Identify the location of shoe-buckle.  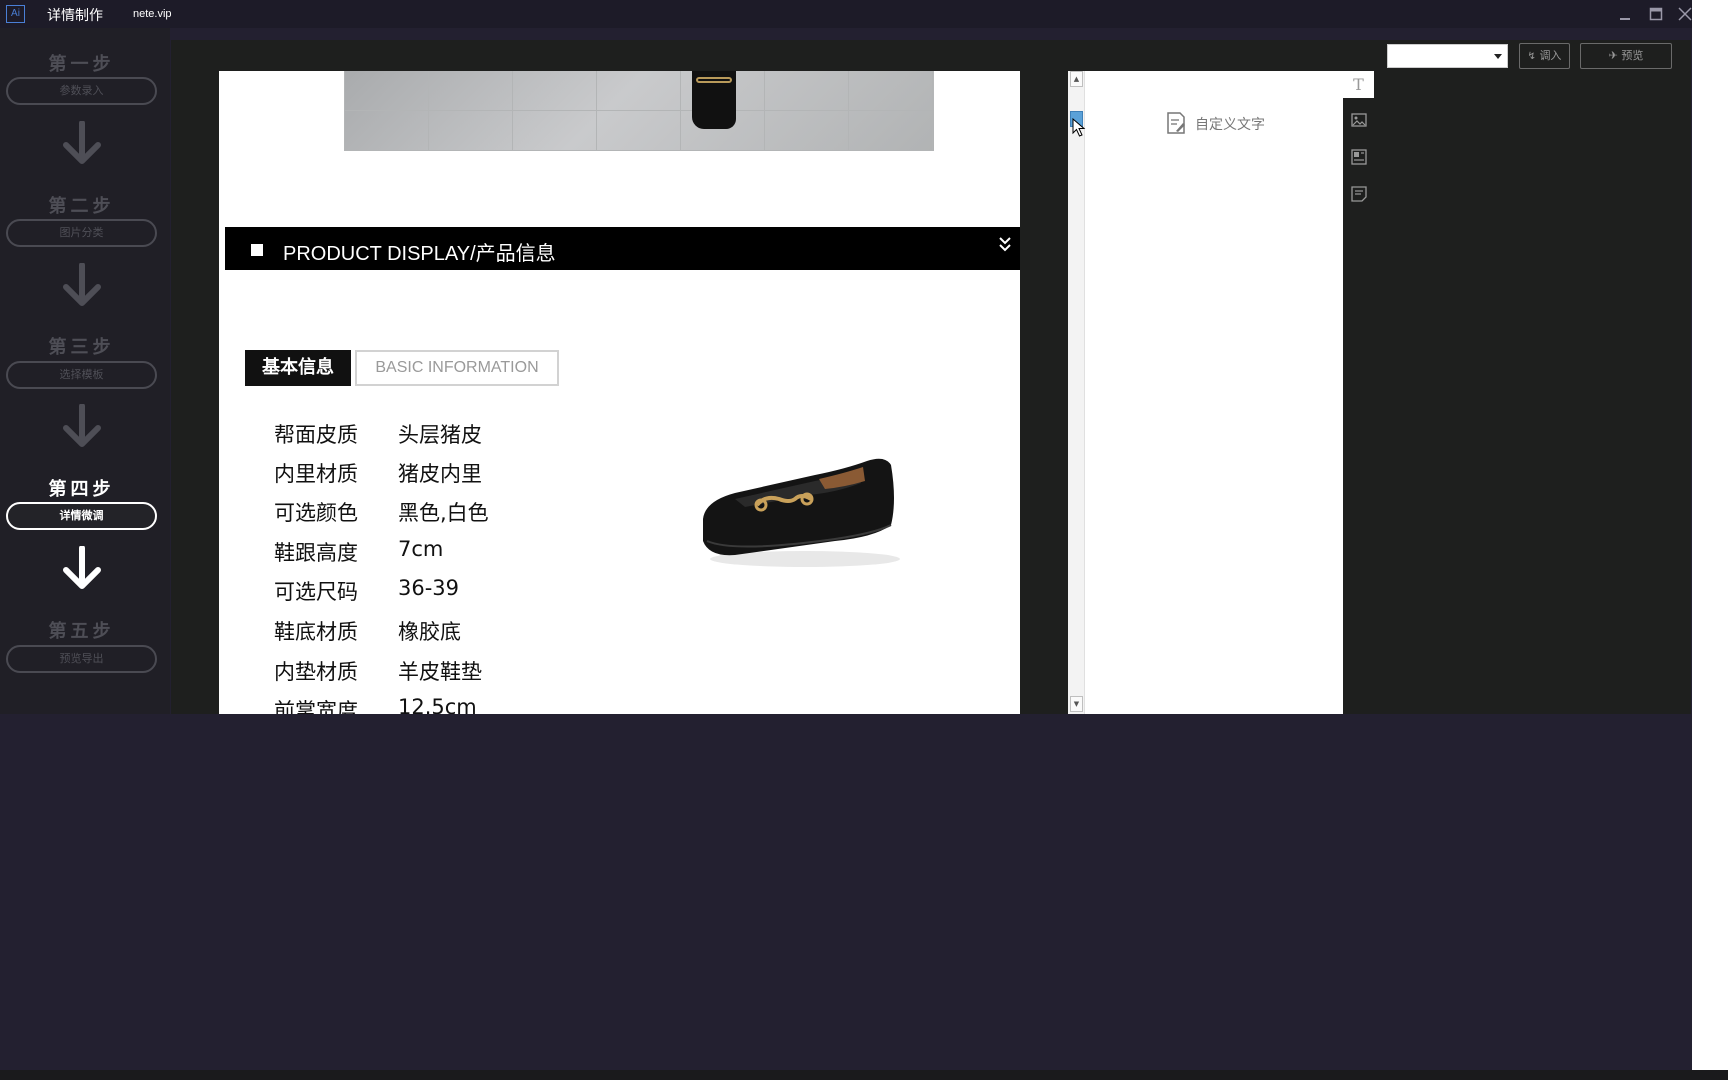
(714, 80).